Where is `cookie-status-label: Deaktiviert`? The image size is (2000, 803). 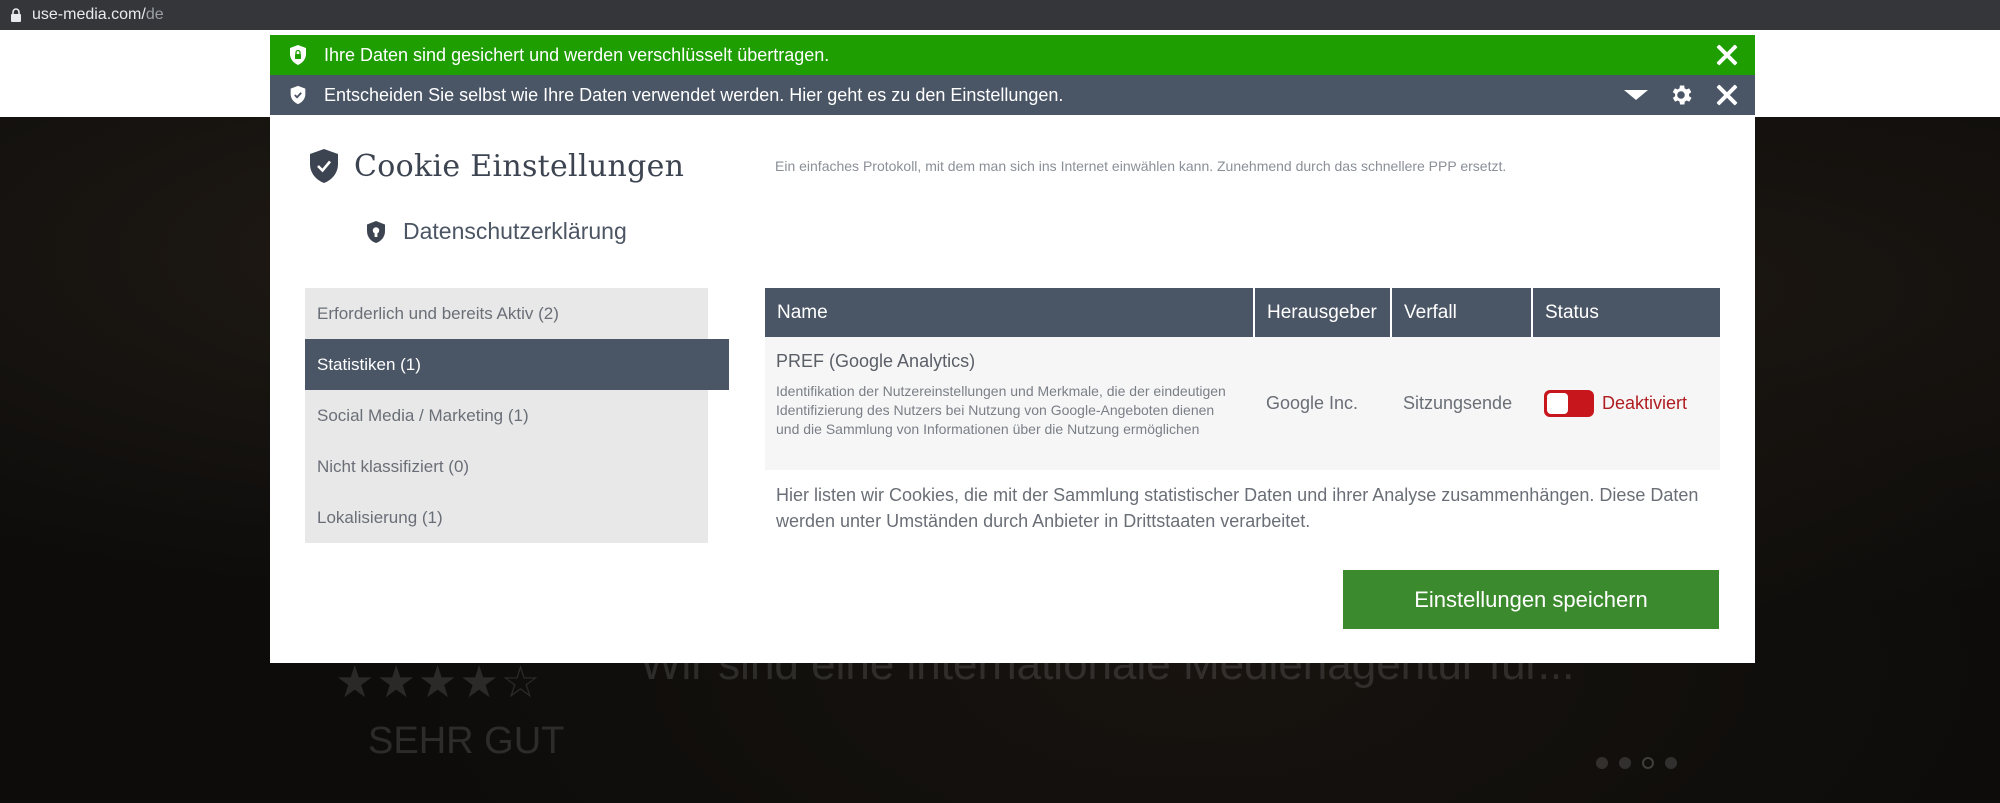 cookie-status-label: Deaktiviert is located at coordinates (1645, 403).